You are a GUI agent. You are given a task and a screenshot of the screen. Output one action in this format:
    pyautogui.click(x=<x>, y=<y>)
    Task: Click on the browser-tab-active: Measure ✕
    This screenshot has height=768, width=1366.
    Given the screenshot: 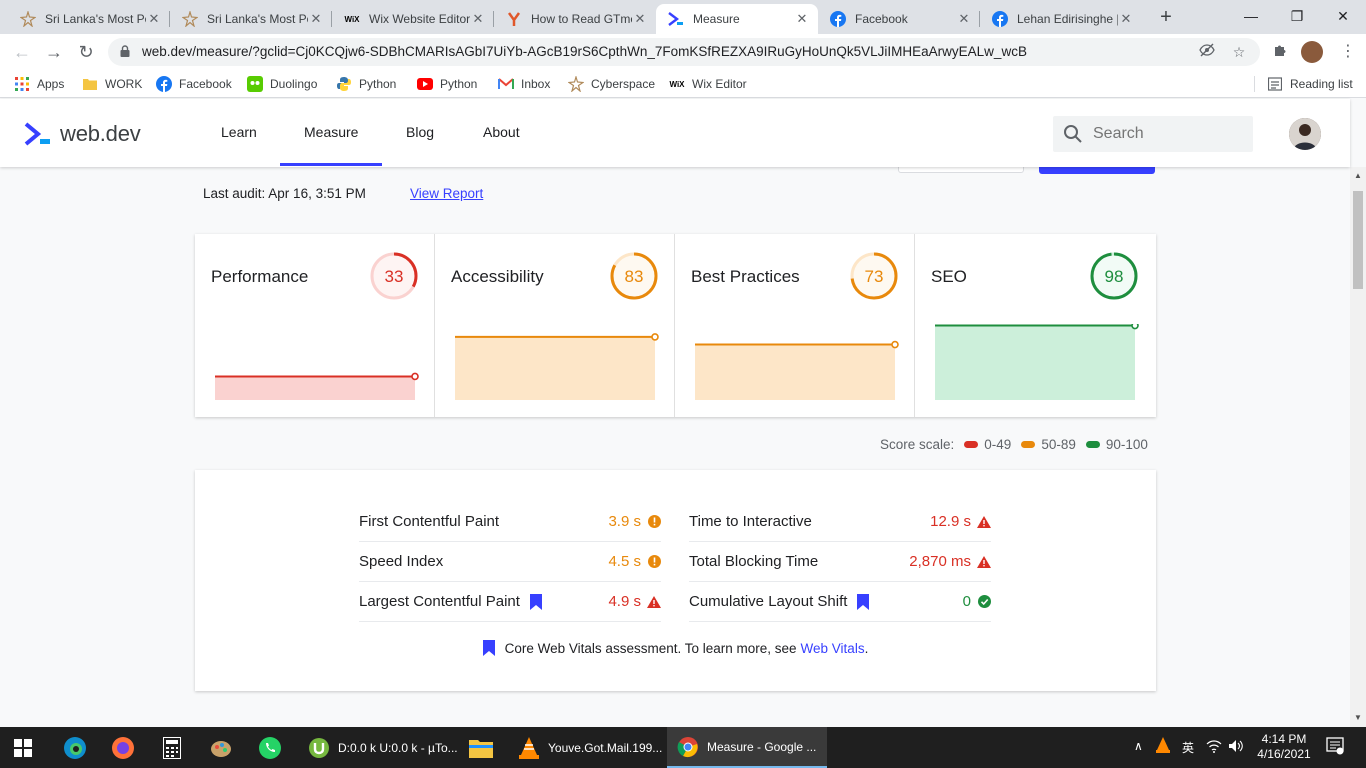 What is the action you would take?
    pyautogui.click(x=737, y=19)
    